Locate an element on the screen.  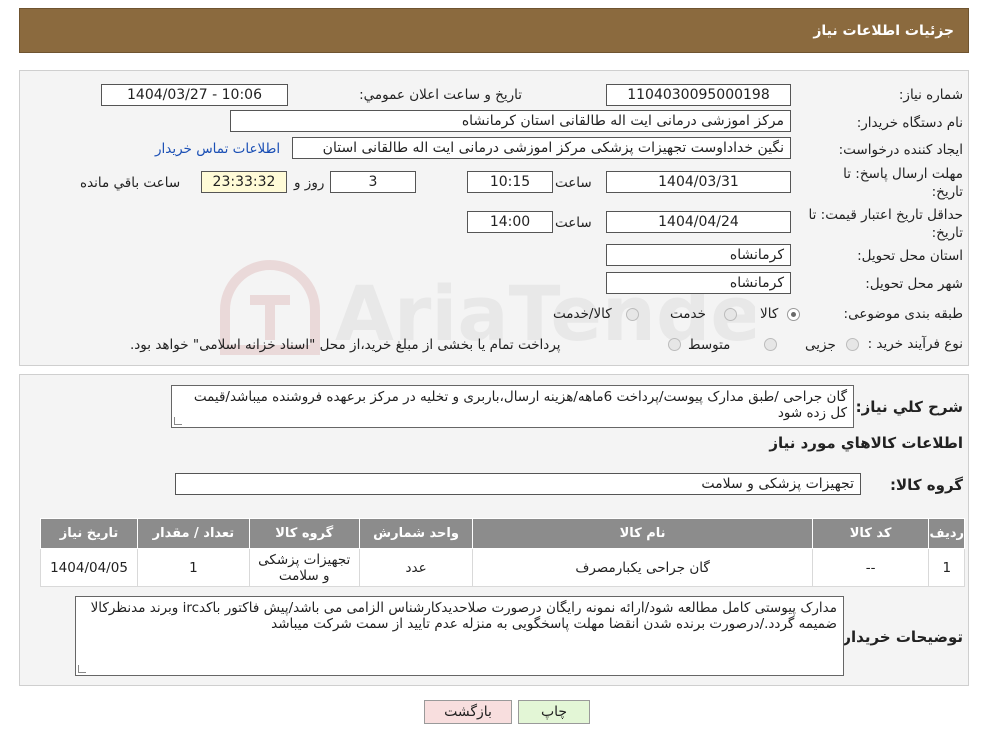
days-label: روز و is located at coordinates (309, 183).